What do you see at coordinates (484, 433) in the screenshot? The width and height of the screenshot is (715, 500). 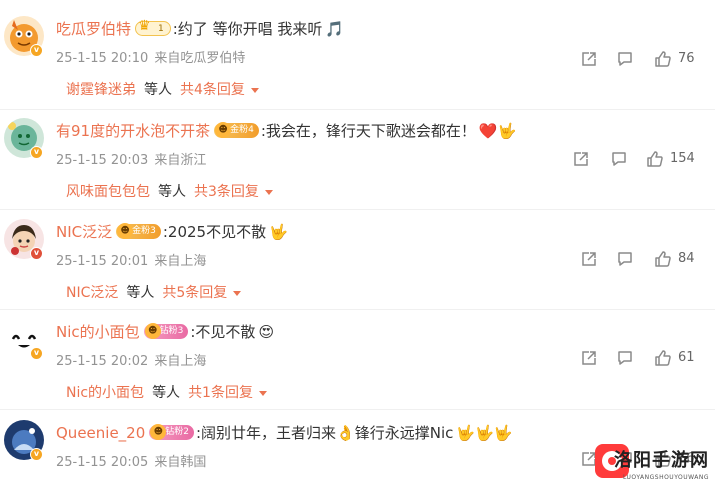 I see `rock-hand-icon: 🤟🤟🤟` at bounding box center [484, 433].